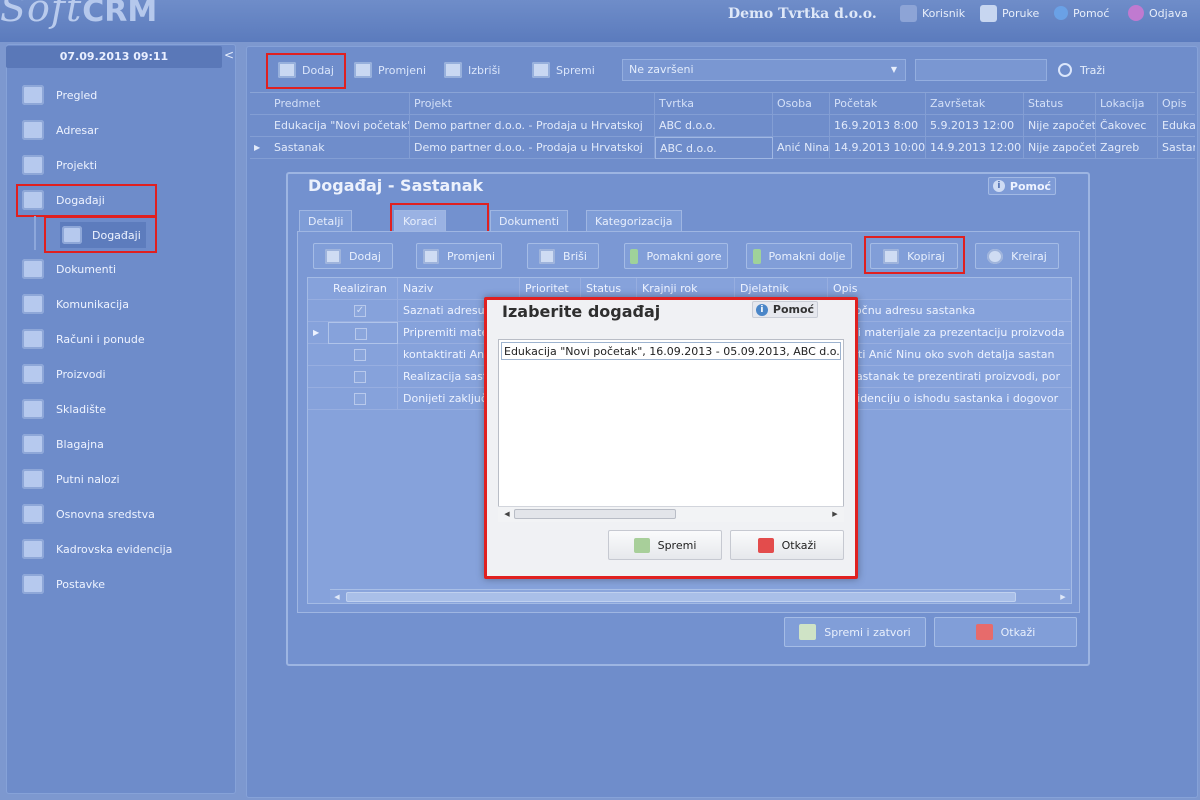 This screenshot has height=800, width=1200. Describe the element at coordinates (1060, 148) in the screenshot. I see `table-cell: Nije započeto` at that location.